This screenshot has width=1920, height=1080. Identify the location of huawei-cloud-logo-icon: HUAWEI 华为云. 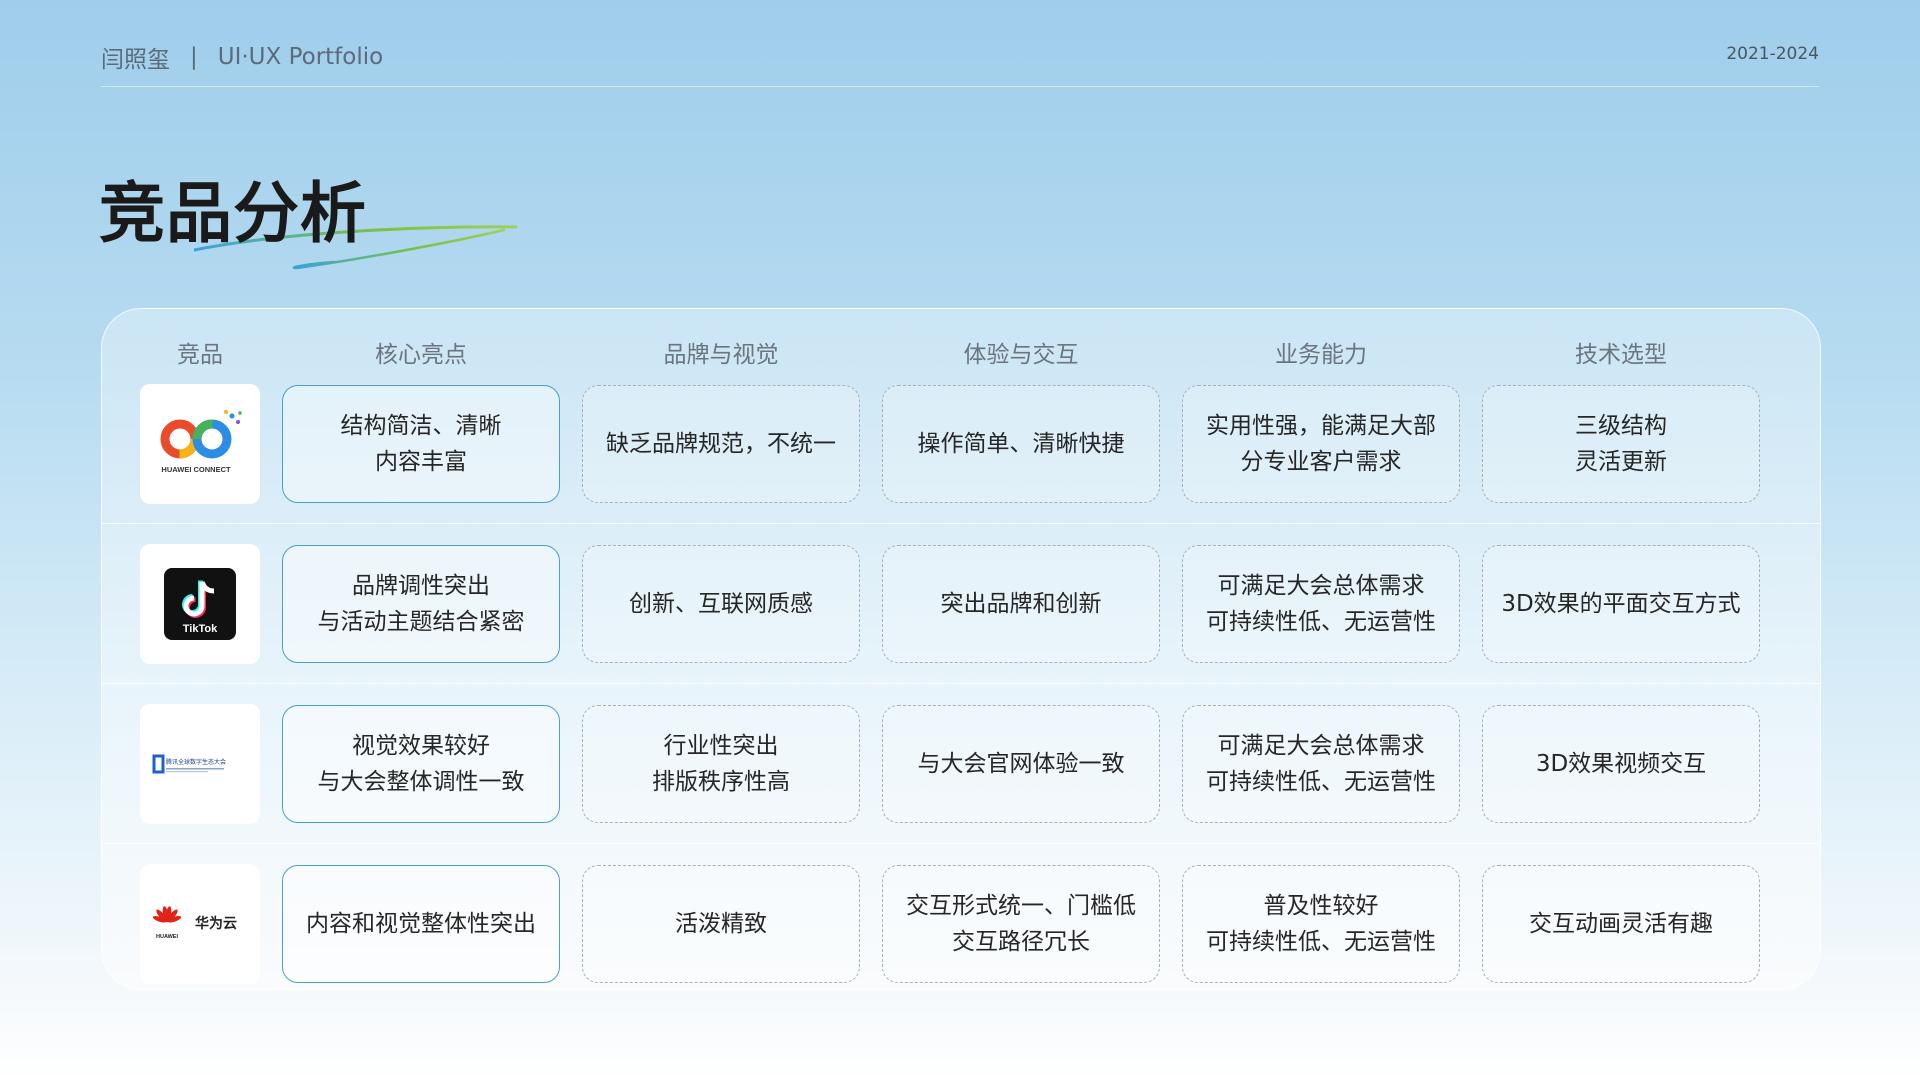
(194, 923).